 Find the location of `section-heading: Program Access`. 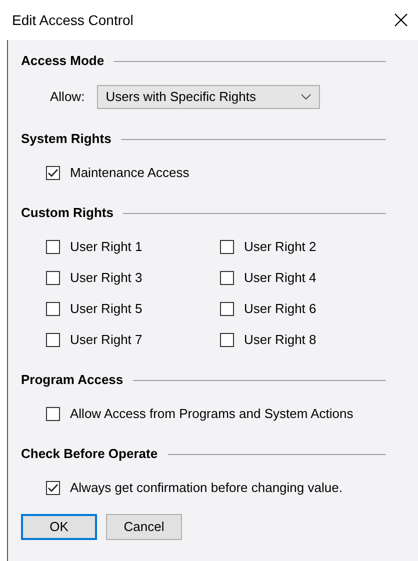

section-heading: Program Access is located at coordinates (72, 380).